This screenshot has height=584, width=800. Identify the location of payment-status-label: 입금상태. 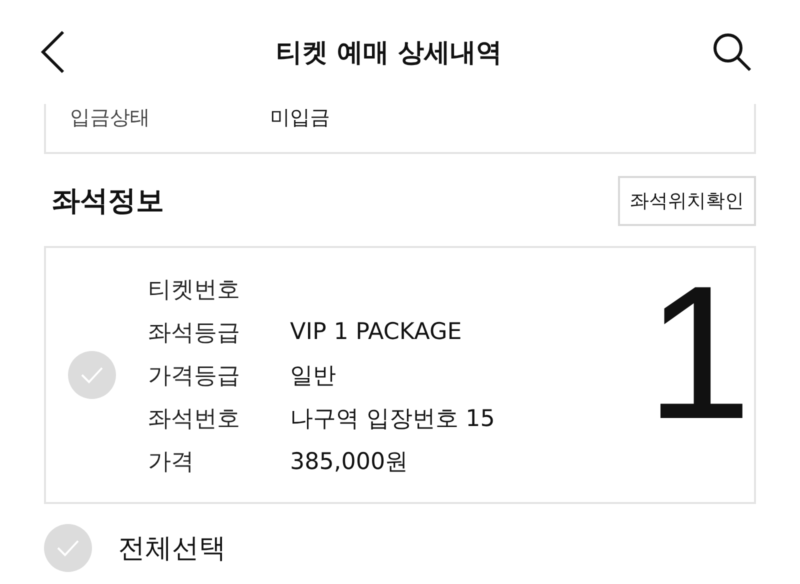
(110, 117).